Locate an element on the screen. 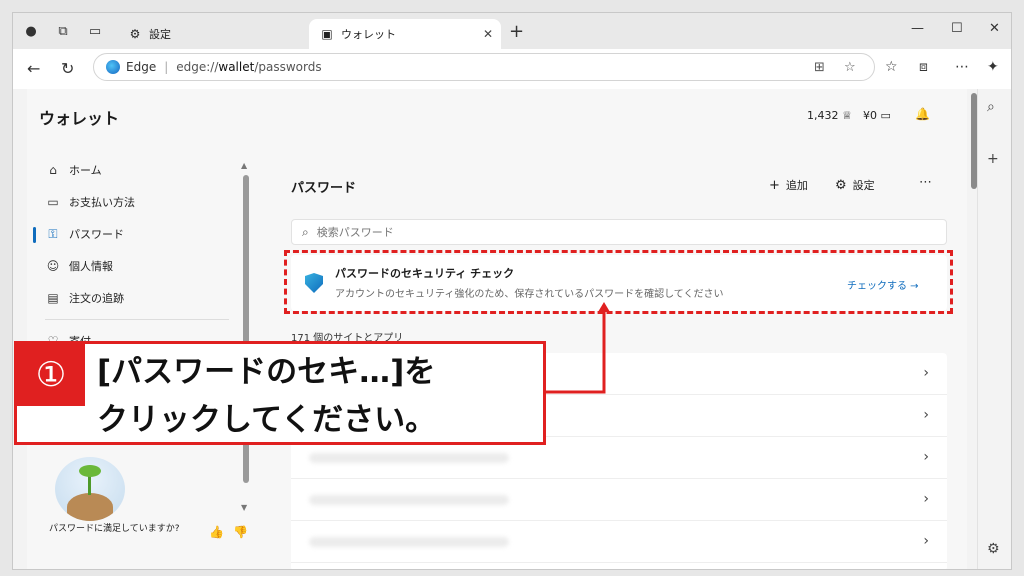 The width and height of the screenshot is (1024, 576). sprout-illustration is located at coordinates (90, 489).